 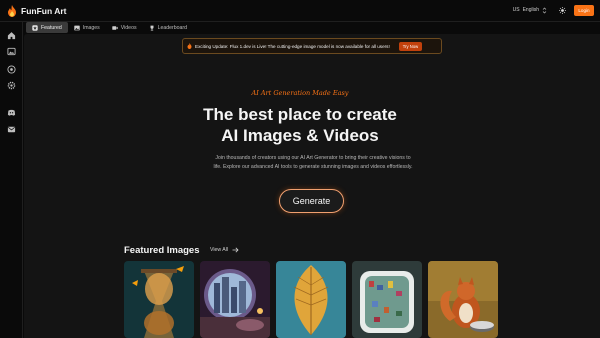 I want to click on tab-videos-label: Videos, so click(x=128, y=27).